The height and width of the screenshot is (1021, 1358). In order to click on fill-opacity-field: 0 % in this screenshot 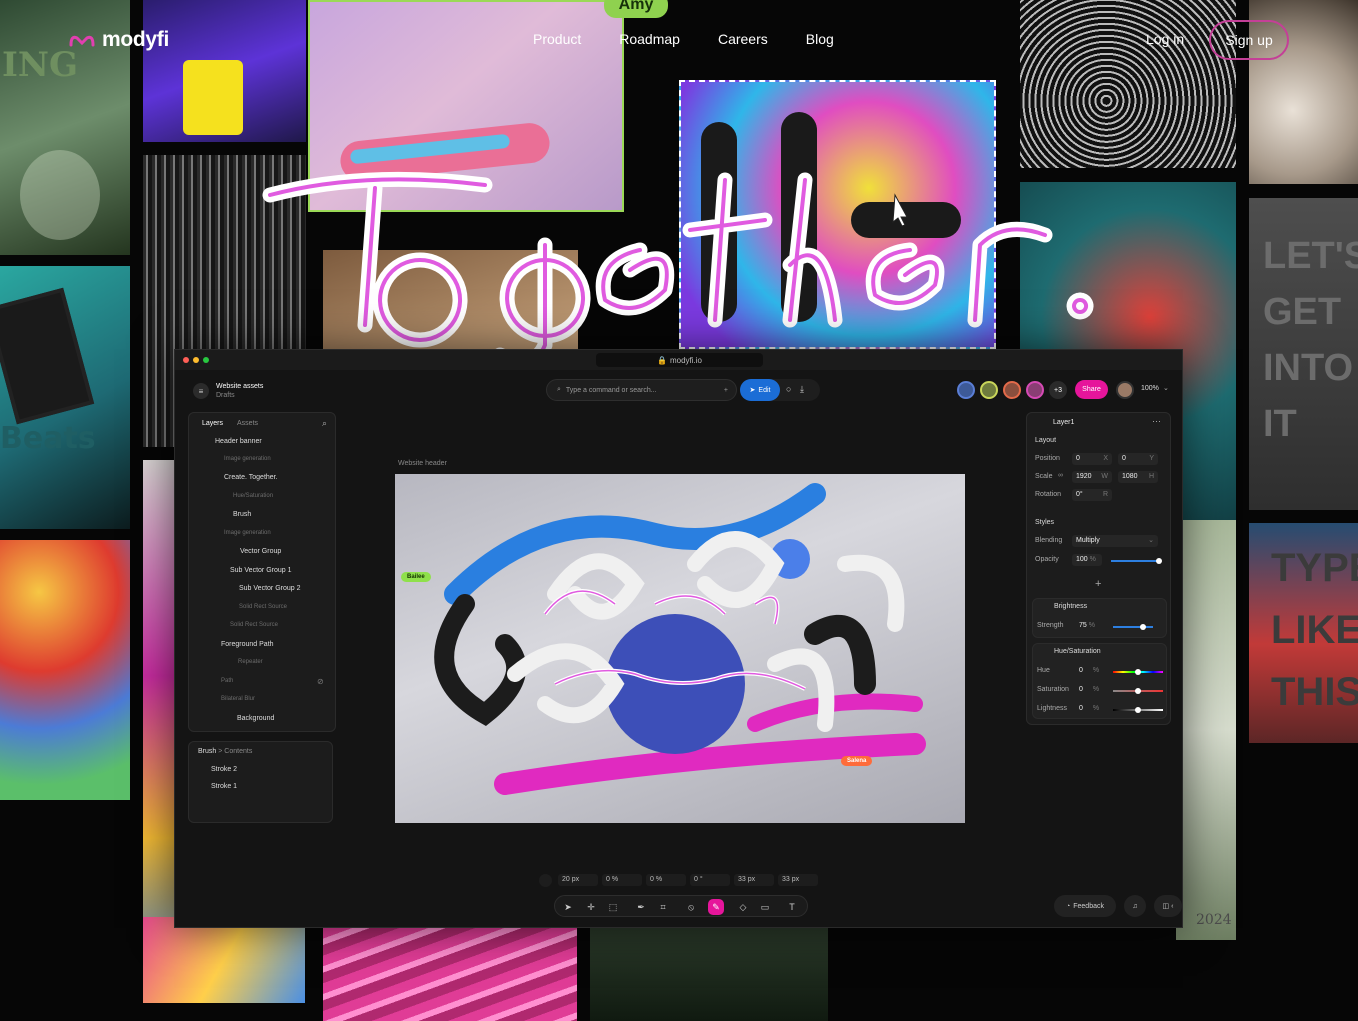, I will do `click(666, 880)`.